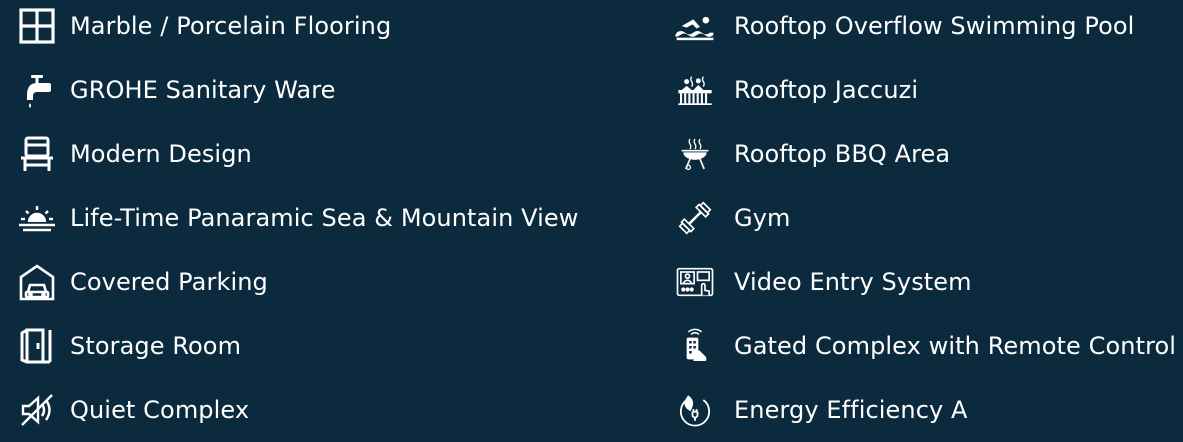 This screenshot has width=1183, height=442. What do you see at coordinates (762, 218) in the screenshot?
I see `feature-label: Gym` at bounding box center [762, 218].